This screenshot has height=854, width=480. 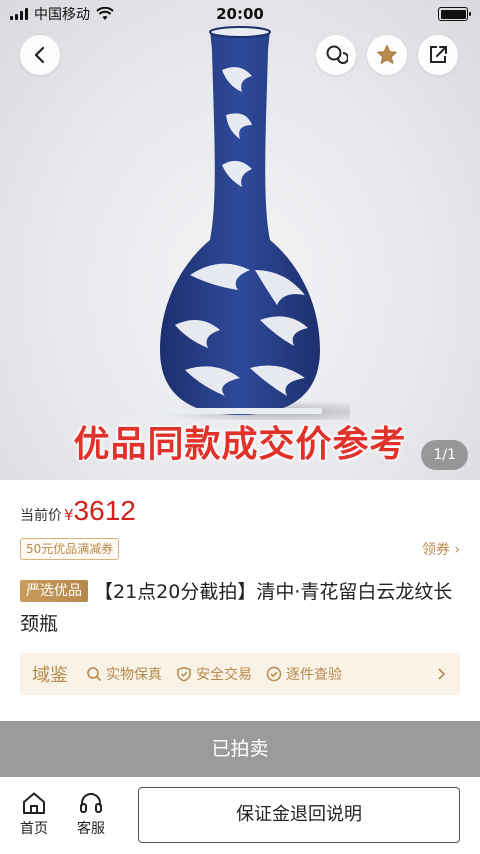 I want to click on sold-status-bar: 已拍卖, so click(x=240, y=749).